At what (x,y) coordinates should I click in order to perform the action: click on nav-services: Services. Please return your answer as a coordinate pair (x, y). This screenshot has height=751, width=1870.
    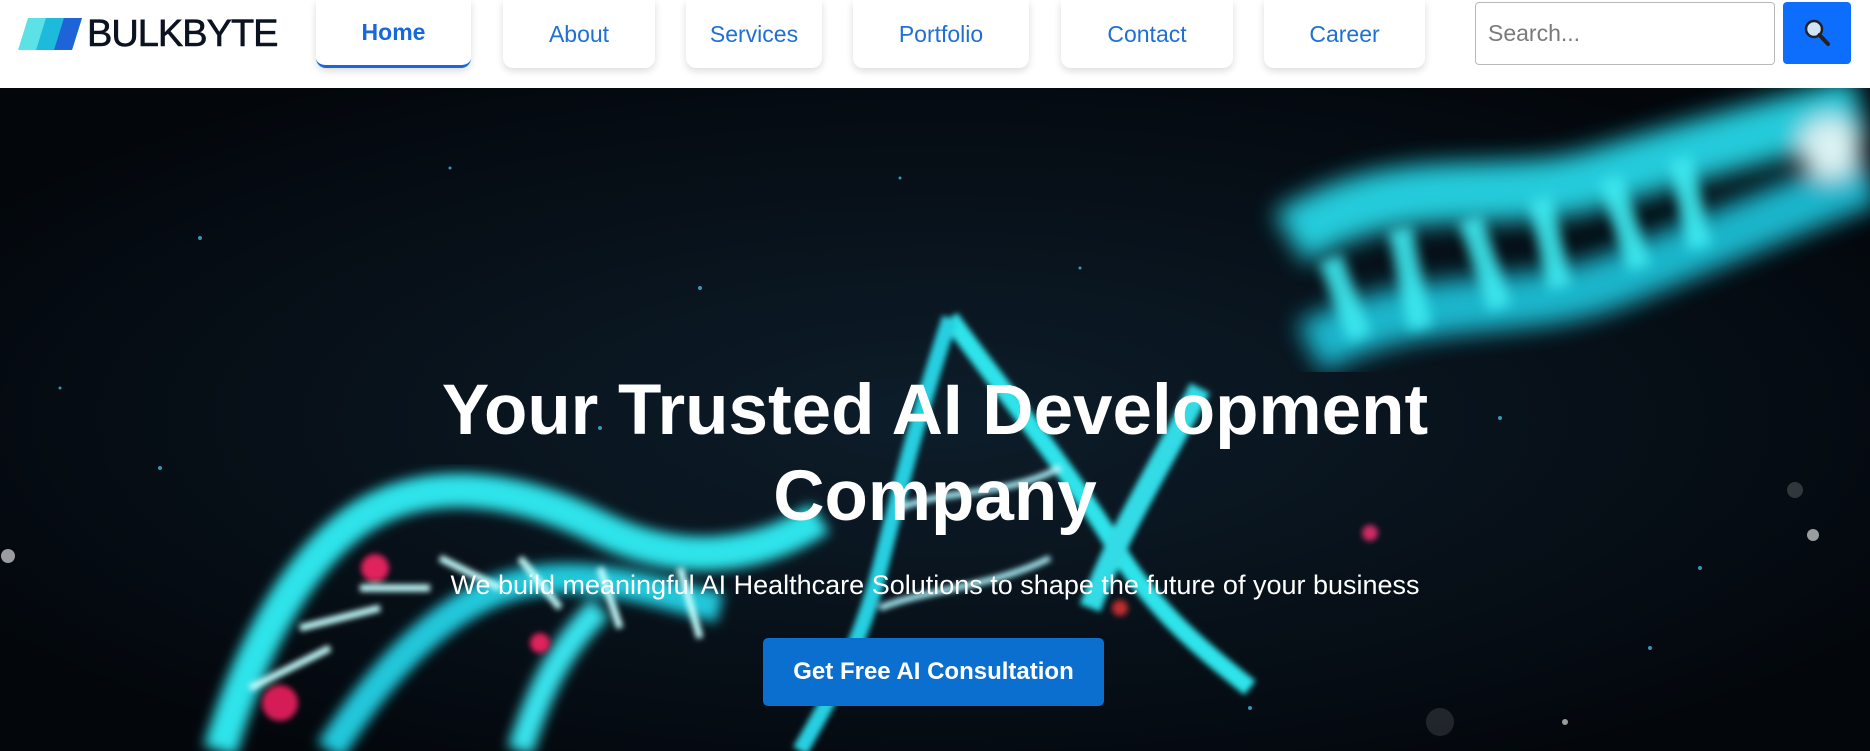
    Looking at the image, I should click on (754, 34).